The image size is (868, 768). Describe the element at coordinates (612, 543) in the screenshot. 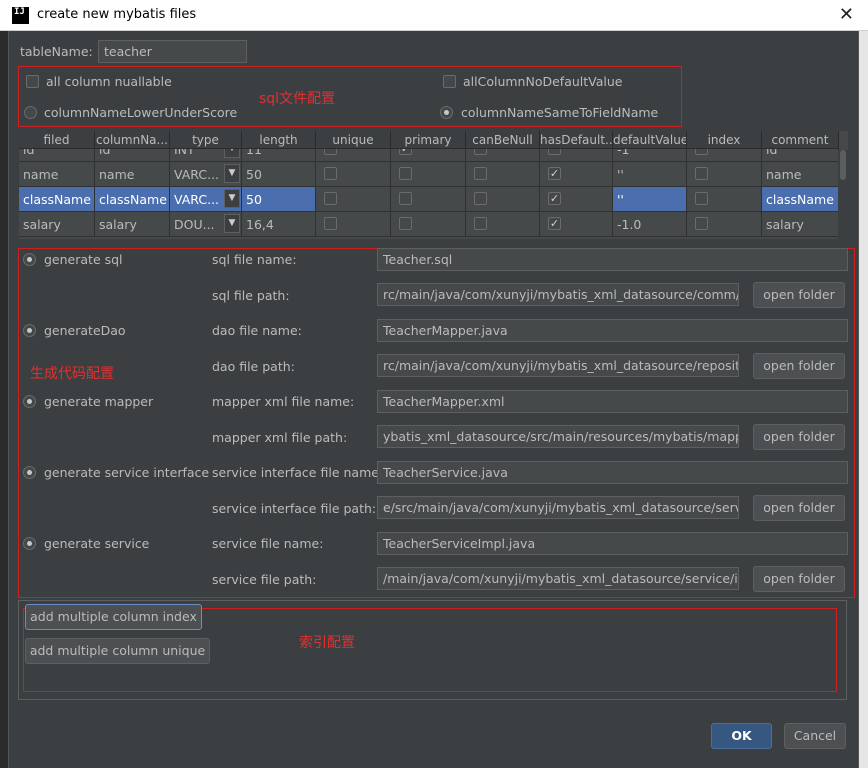

I see `file-name-input: TeacherServiceImpl.java` at that location.